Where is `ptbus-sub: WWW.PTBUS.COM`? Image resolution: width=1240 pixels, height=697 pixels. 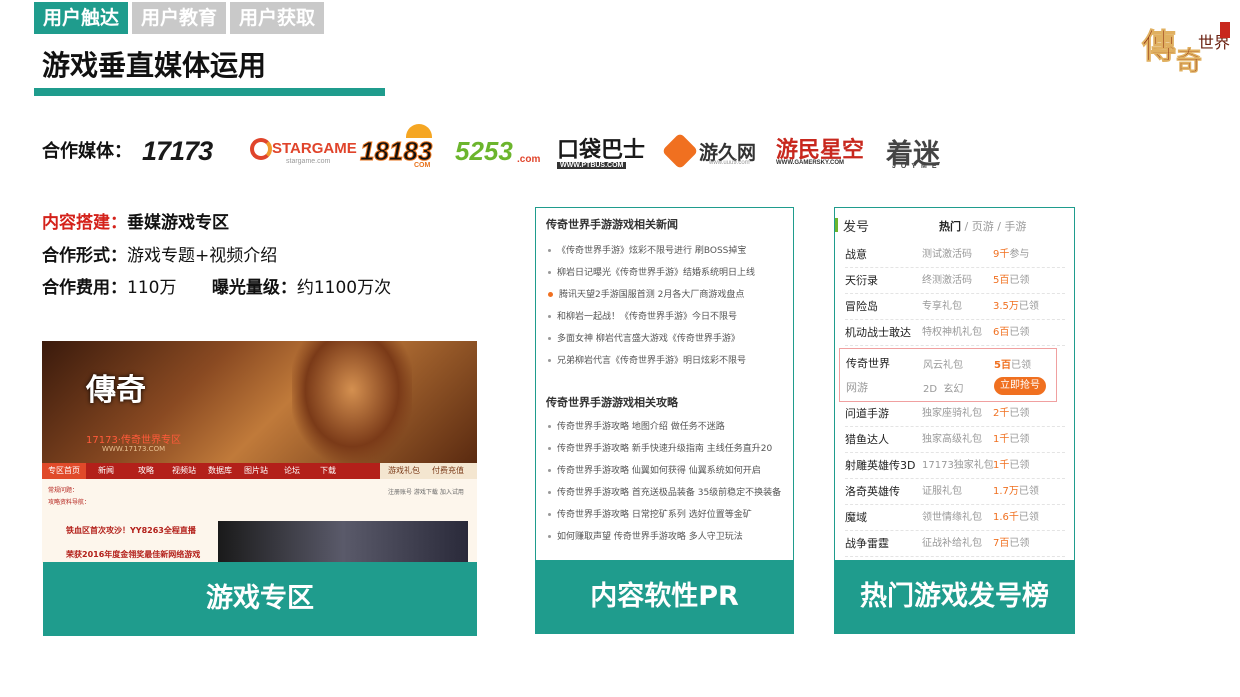
ptbus-sub: WWW.PTBUS.COM is located at coordinates (592, 165).